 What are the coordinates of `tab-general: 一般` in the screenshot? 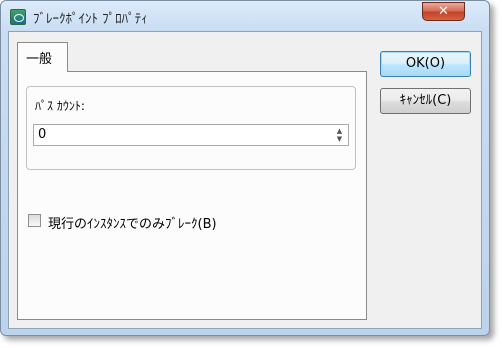 It's located at (42, 57).